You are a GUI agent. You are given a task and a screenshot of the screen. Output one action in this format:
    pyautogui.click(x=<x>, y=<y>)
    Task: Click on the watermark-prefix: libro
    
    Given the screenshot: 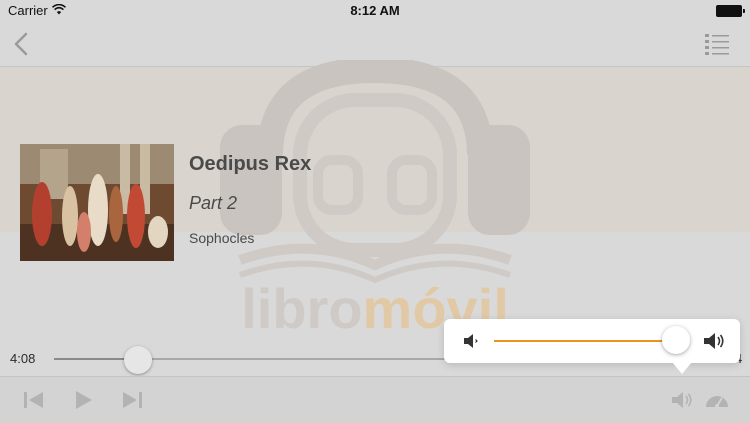 What is the action you would take?
    pyautogui.click(x=301, y=308)
    